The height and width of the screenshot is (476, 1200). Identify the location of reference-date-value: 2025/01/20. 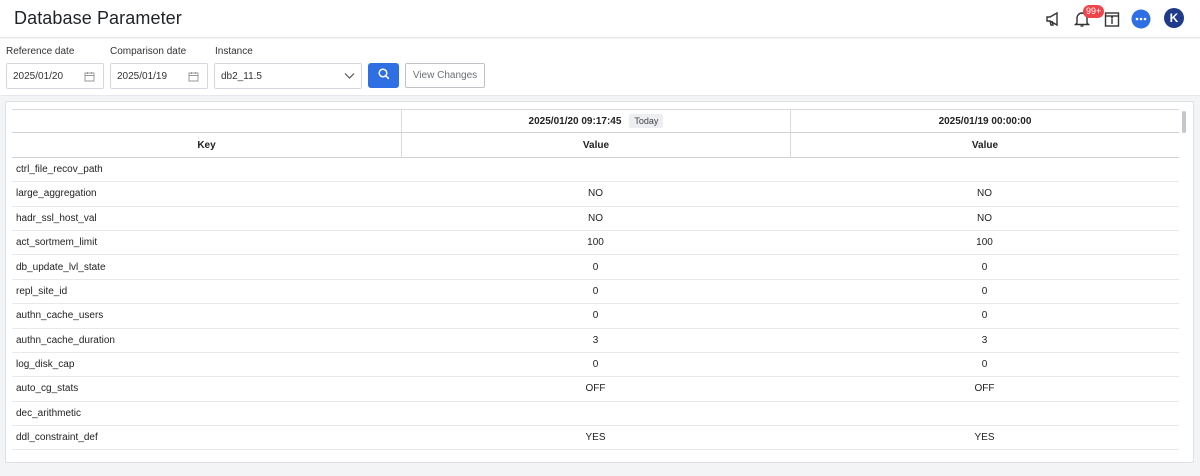
(38, 76).